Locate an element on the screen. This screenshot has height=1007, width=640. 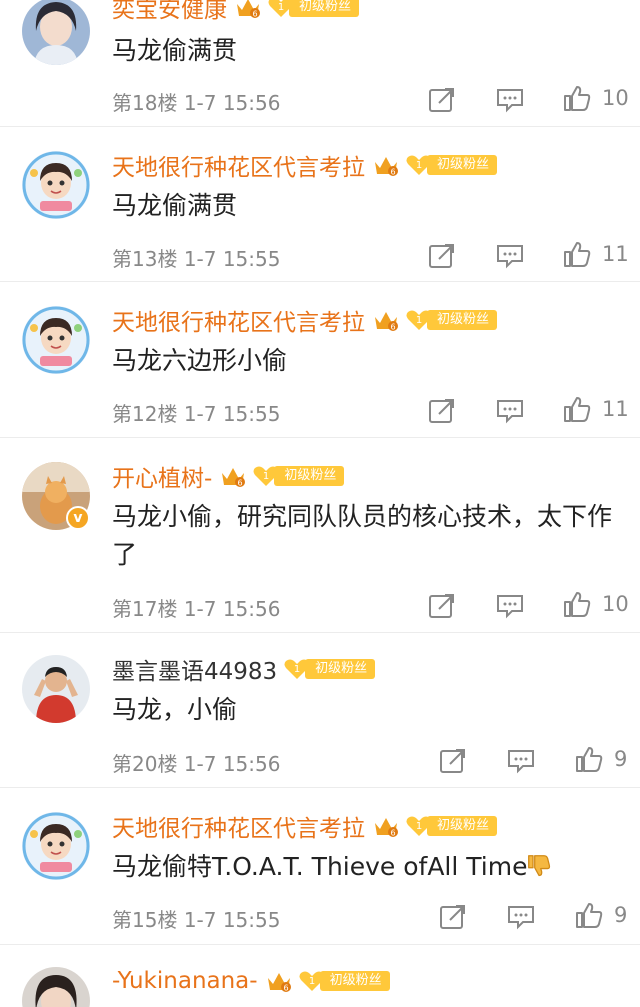
floor-label: 第17楼 is located at coordinates (145, 609).